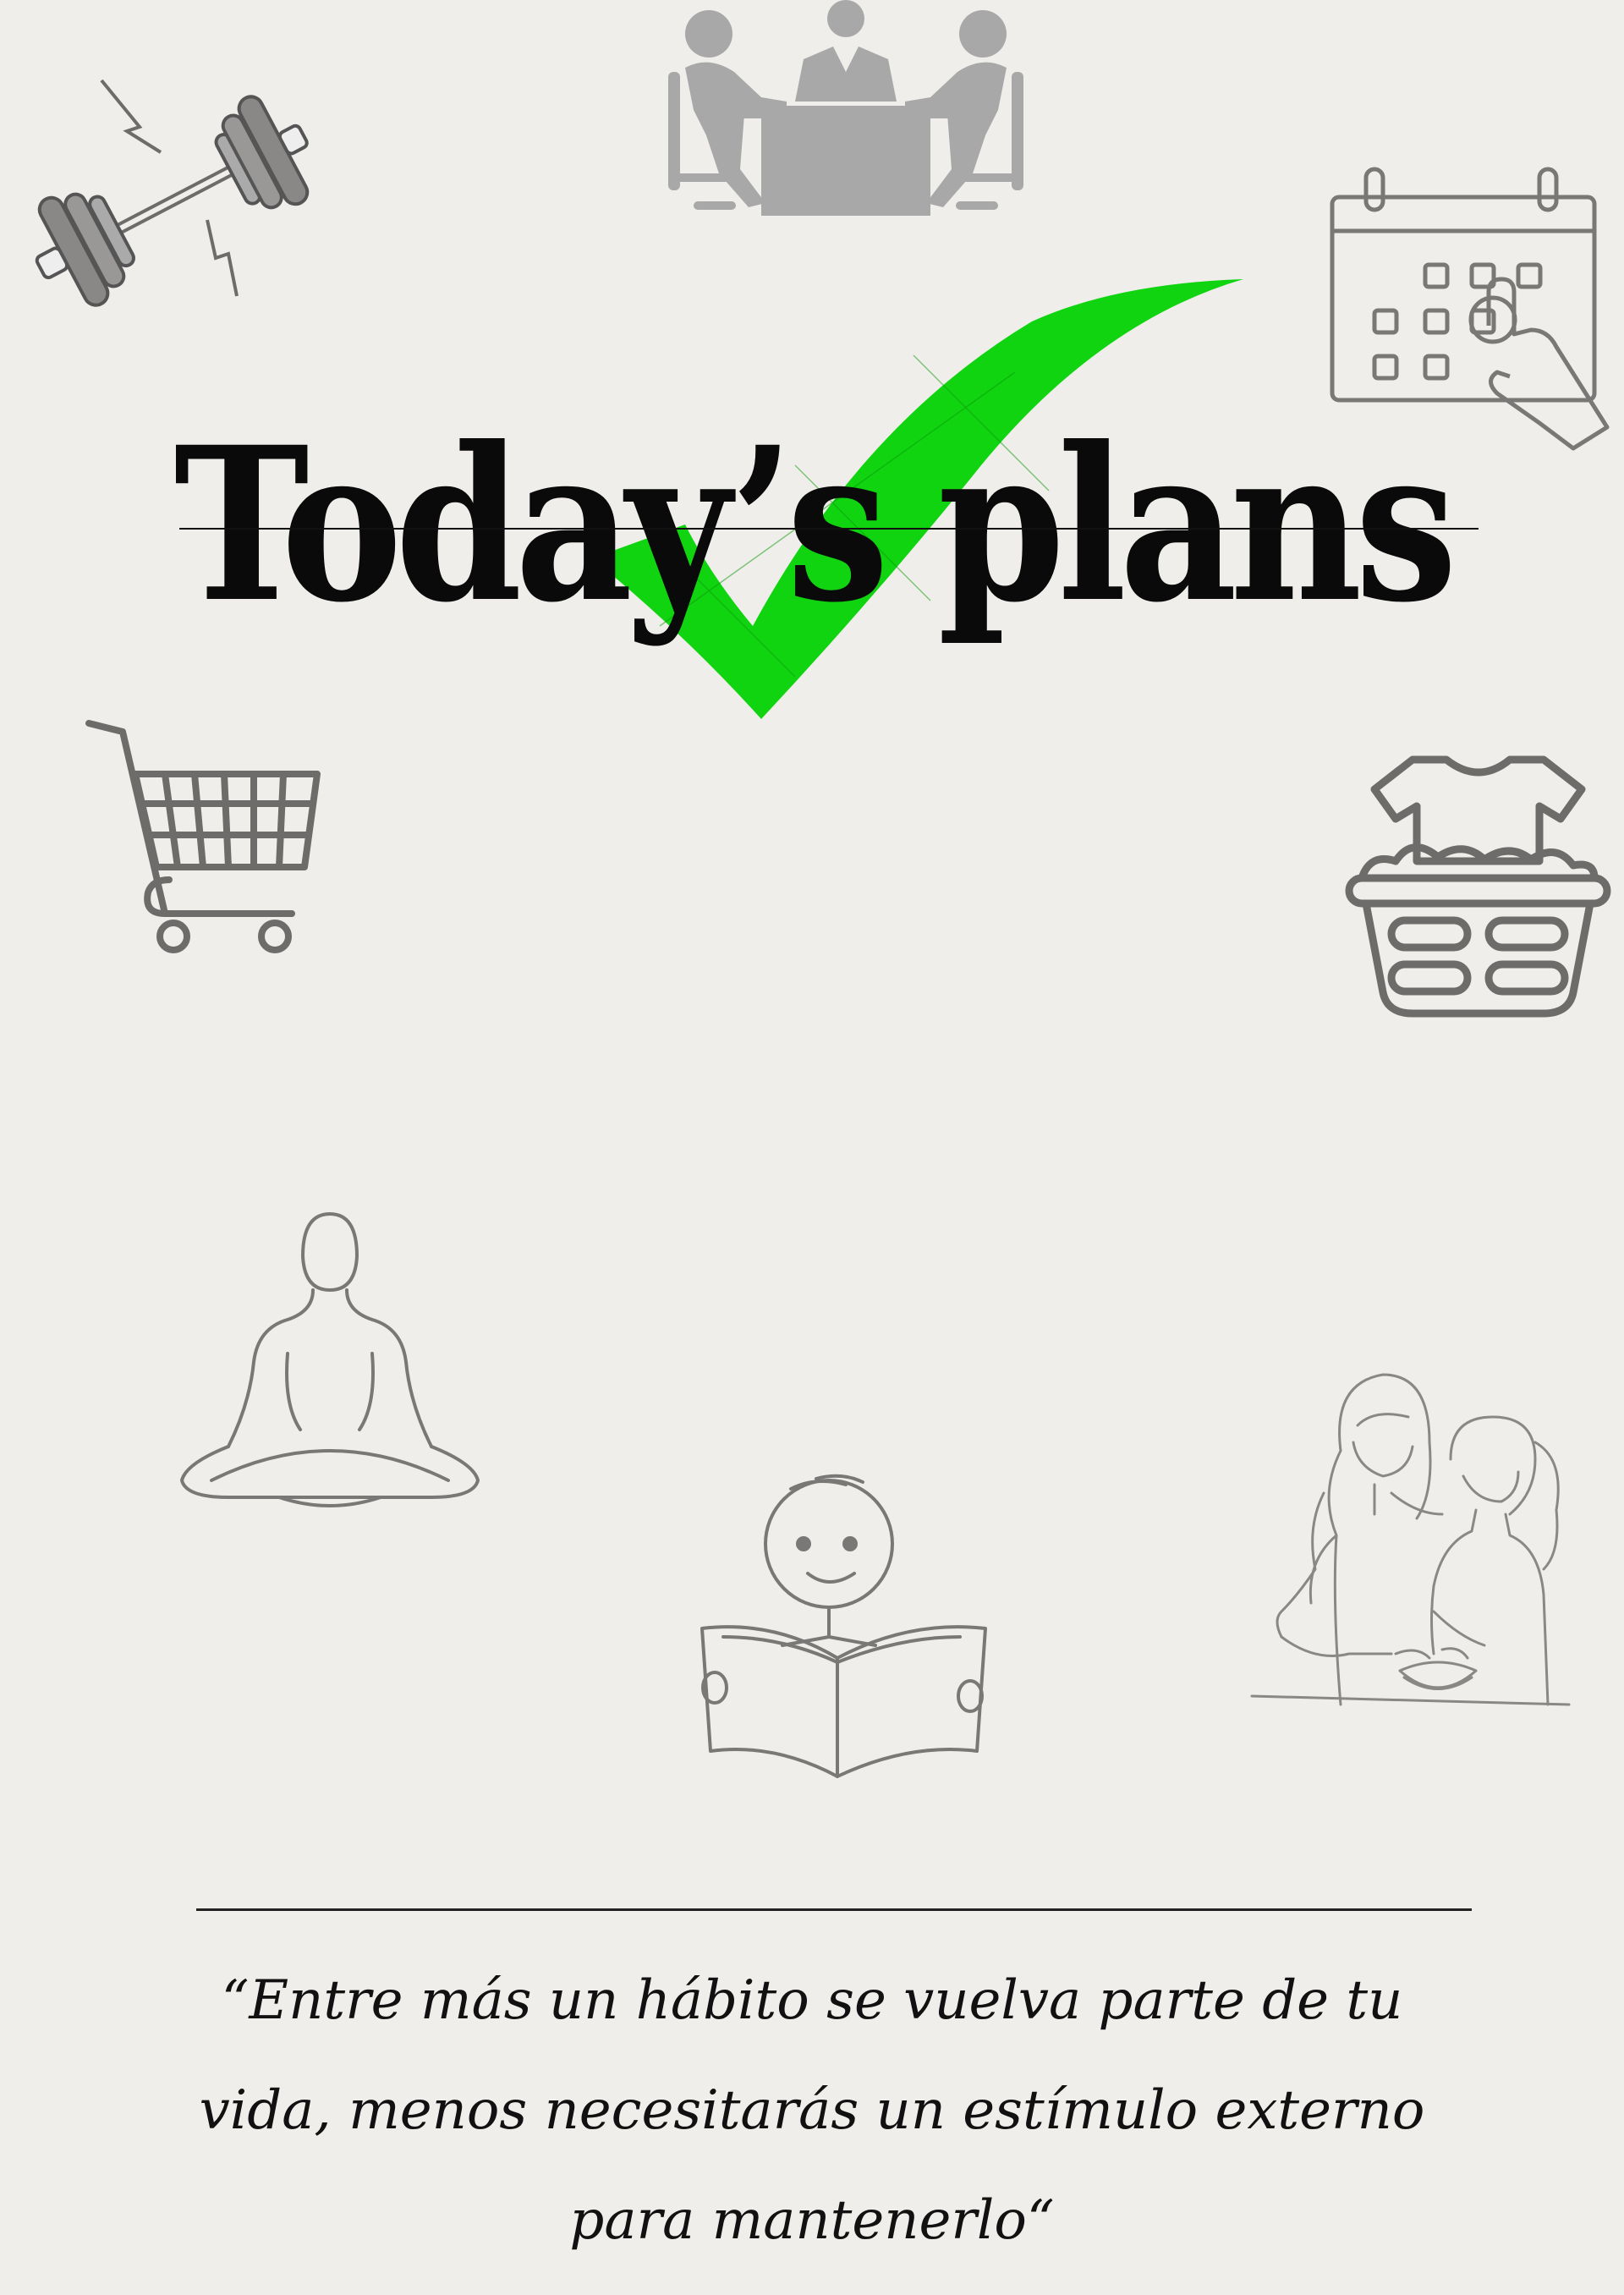 The height and width of the screenshot is (2295, 1624). I want to click on mother-daughter-cooking-icon, so click(1410, 1550).